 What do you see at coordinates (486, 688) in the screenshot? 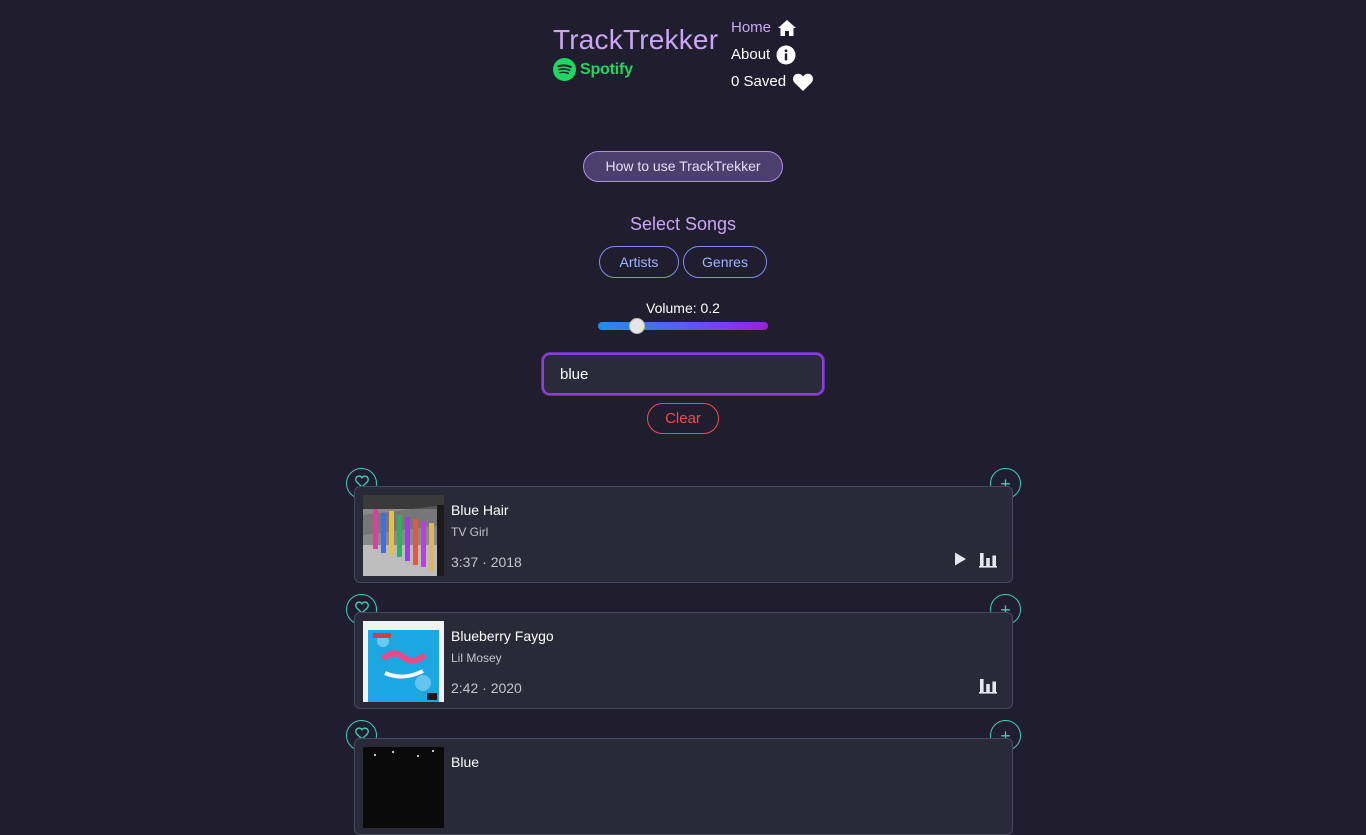
I see `track-duration-year: 2:42 · 2020` at bounding box center [486, 688].